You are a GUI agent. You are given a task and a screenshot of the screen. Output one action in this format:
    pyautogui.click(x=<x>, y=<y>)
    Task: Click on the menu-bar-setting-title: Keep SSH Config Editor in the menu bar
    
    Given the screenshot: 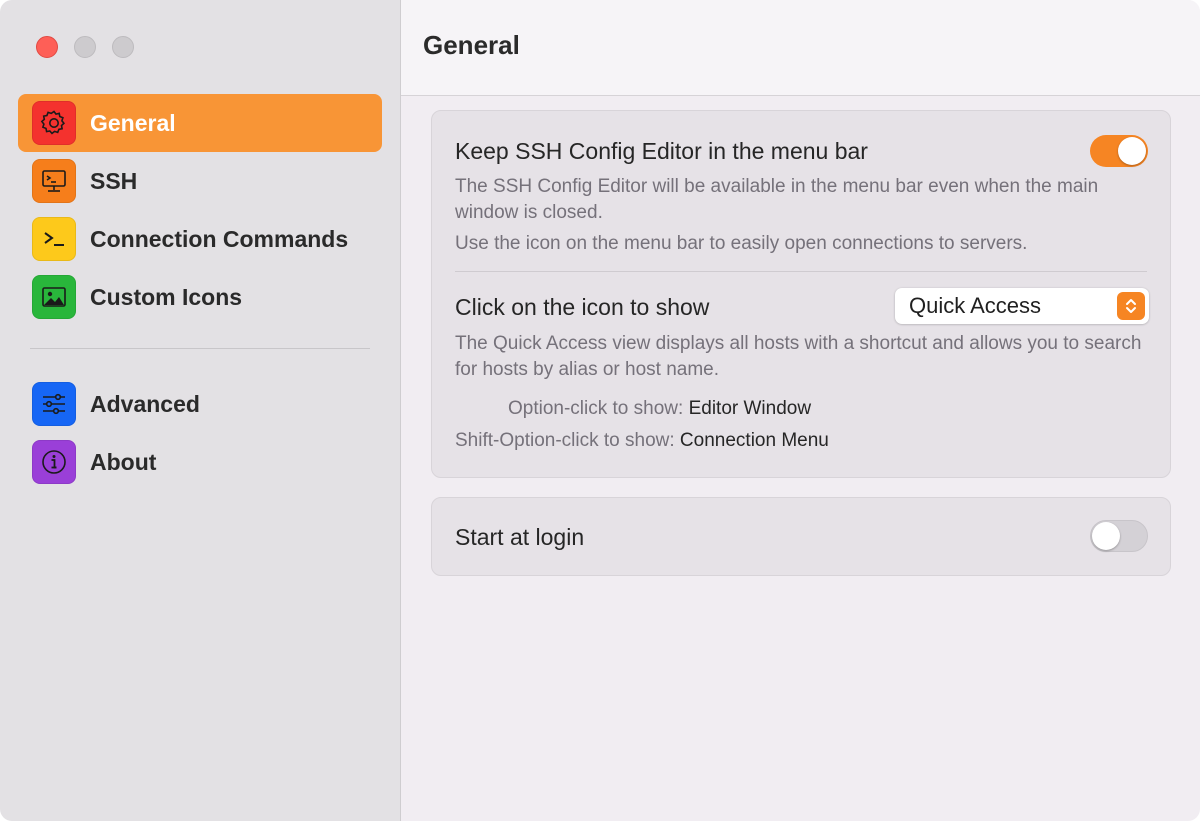 What is the action you would take?
    pyautogui.click(x=661, y=151)
    